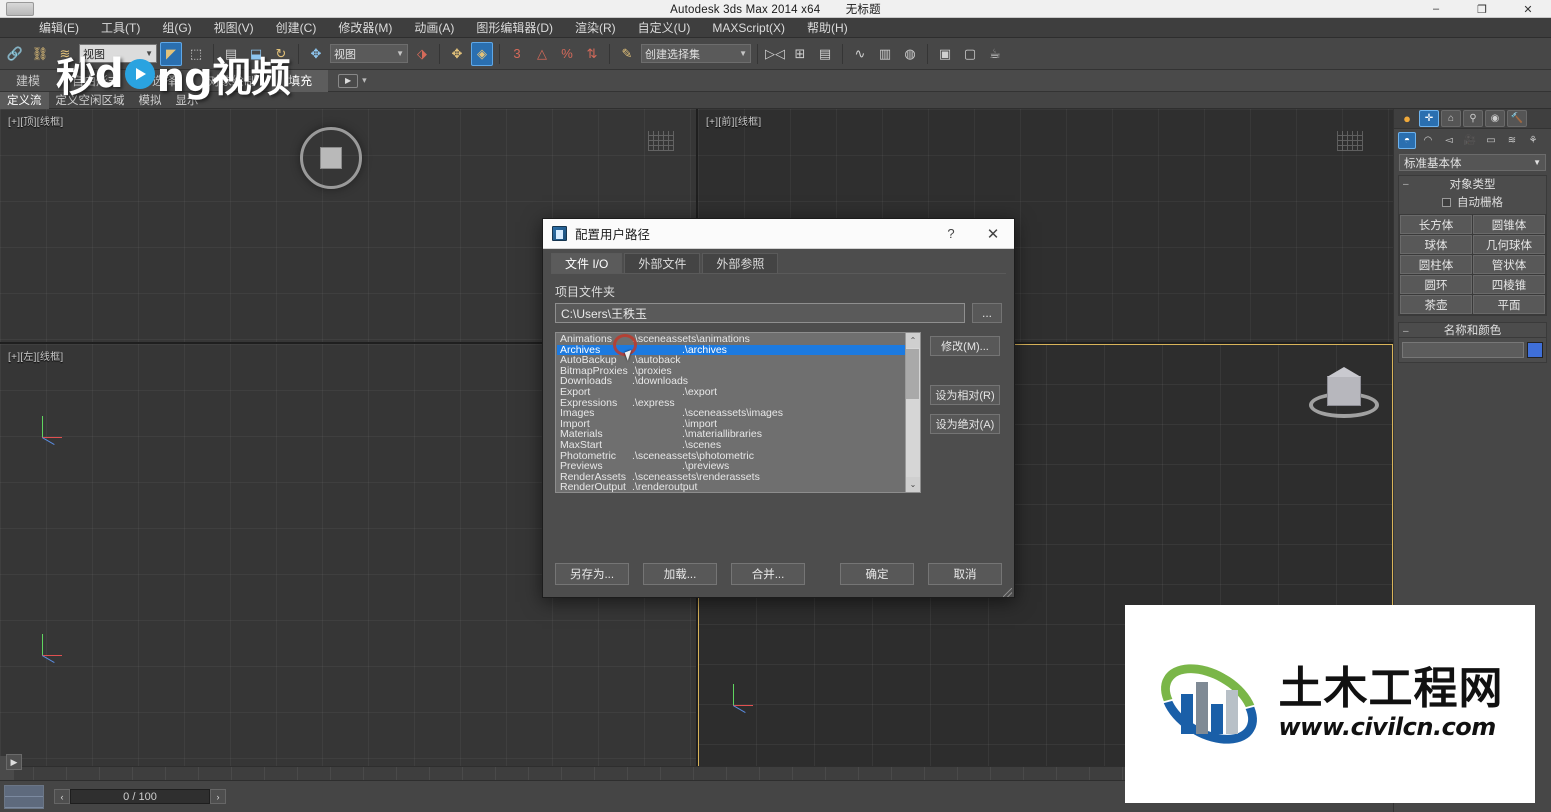  Describe the element at coordinates (1451, 118) in the screenshot. I see `modify-tab: ⌂` at that location.